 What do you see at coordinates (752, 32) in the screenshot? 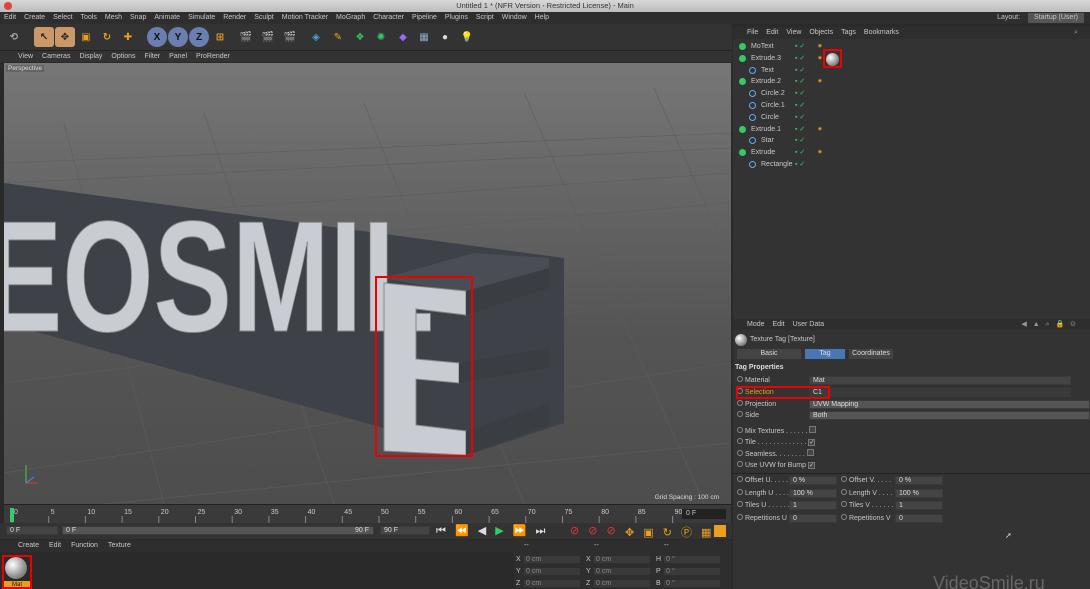
I see `object-menu-file: File` at bounding box center [752, 32].